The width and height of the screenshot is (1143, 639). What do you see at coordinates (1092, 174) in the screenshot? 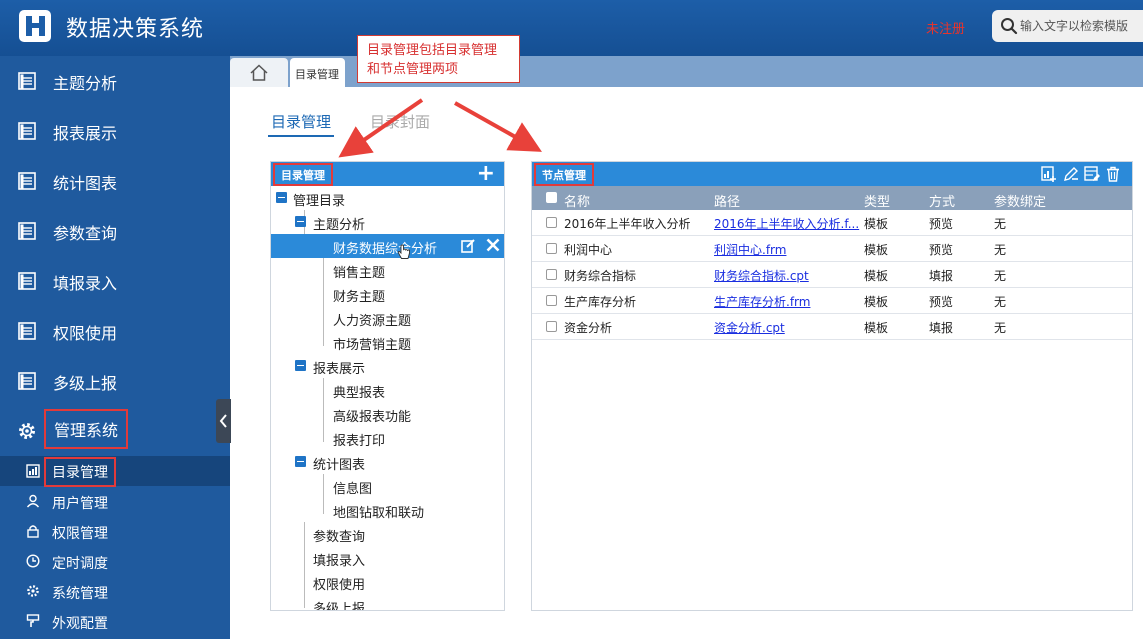
I see `edit-table-icon` at bounding box center [1092, 174].